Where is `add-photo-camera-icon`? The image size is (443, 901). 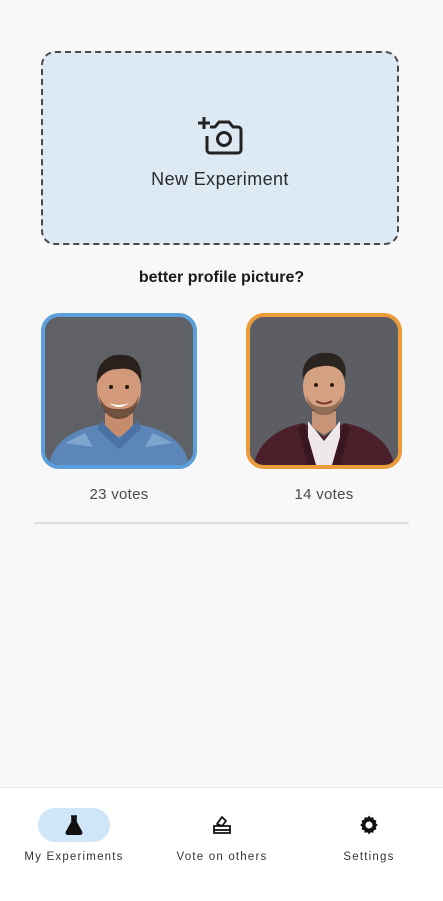
add-photo-camera-icon is located at coordinates (220, 135).